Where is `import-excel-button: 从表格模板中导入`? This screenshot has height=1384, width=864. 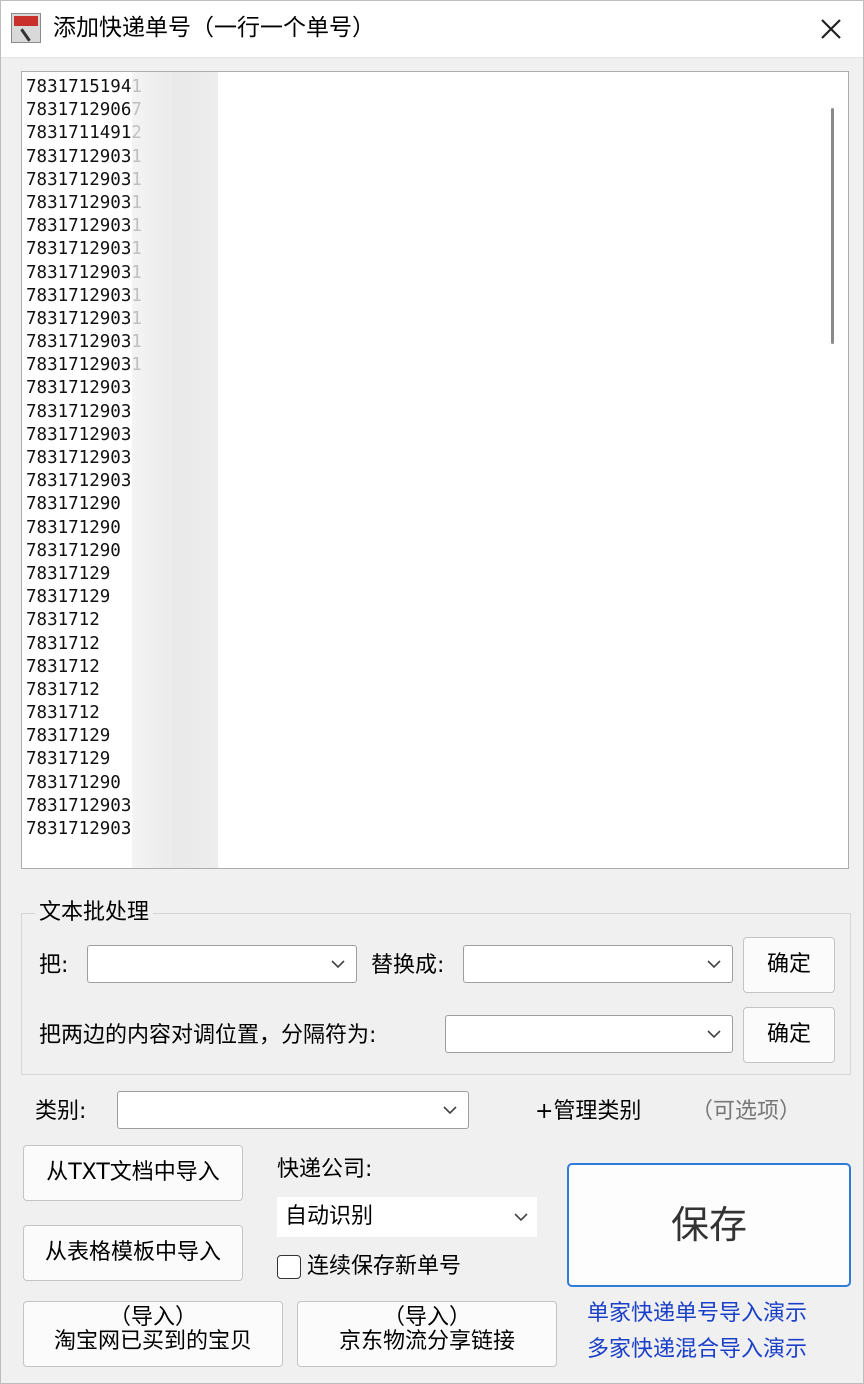
import-excel-button: 从表格模板中导入 is located at coordinates (133, 1253).